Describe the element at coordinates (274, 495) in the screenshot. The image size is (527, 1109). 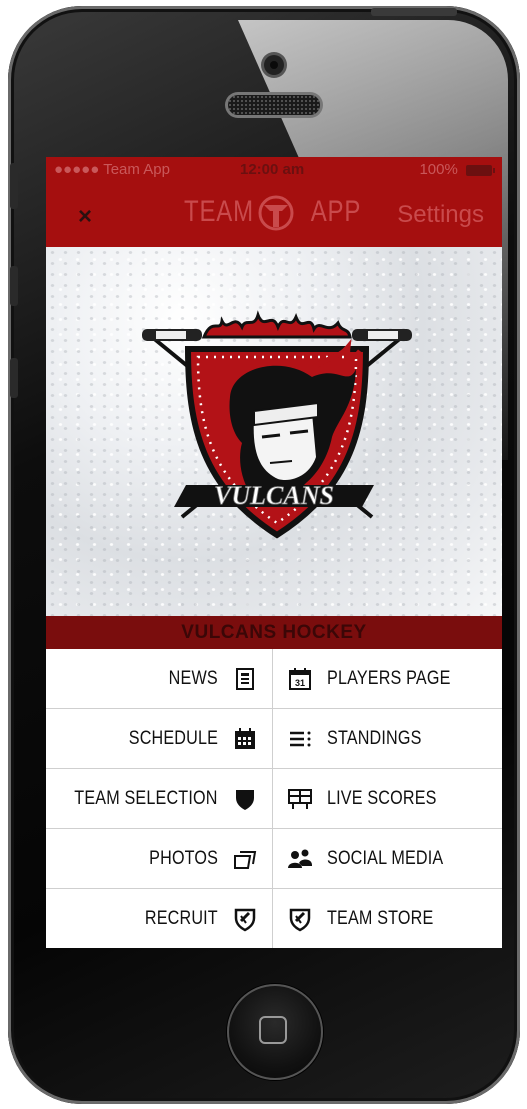
I see `vulcans-logo-text: VULCANS` at that location.